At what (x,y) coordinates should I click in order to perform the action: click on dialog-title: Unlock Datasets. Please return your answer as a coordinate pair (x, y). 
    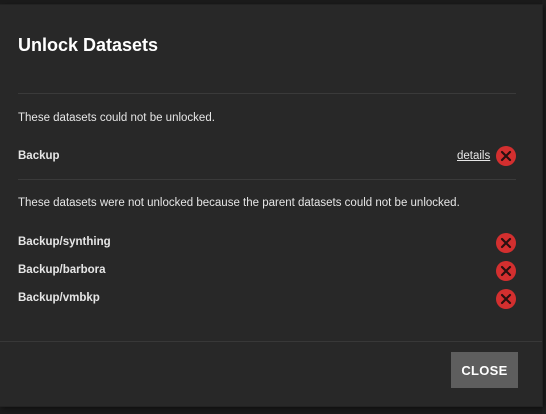
    Looking at the image, I should click on (88, 45).